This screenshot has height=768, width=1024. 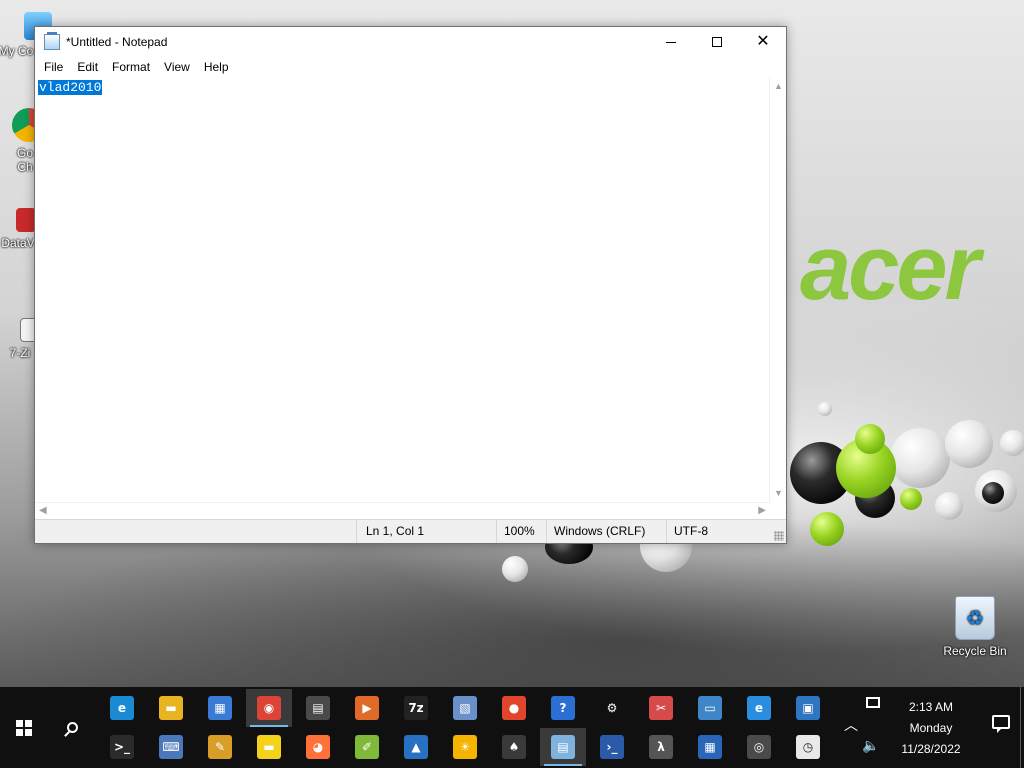 I want to click on system-tray: ︿ 🔈 2:13 AM Monday 11/28/2022, so click(x=934, y=727).